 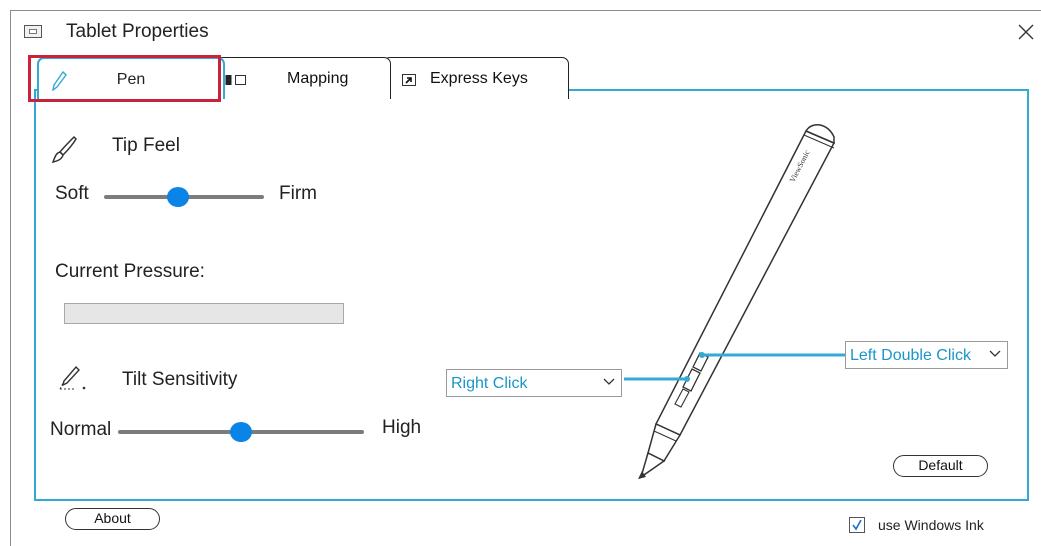 What do you see at coordinates (489, 383) in the screenshot?
I see `lower-button-value: Right Click` at bounding box center [489, 383].